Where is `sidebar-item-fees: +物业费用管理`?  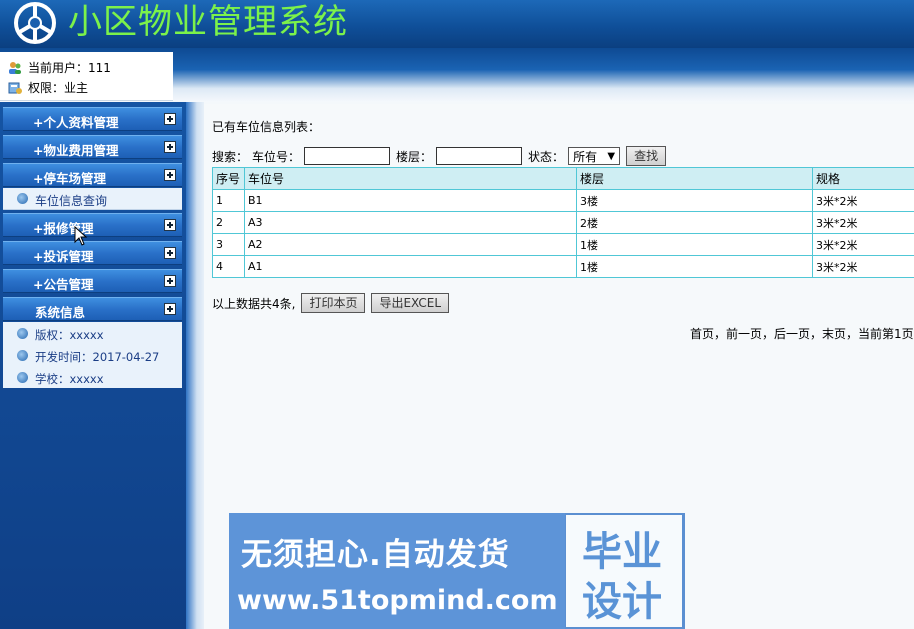 sidebar-item-fees: +物业费用管理 is located at coordinates (92, 147).